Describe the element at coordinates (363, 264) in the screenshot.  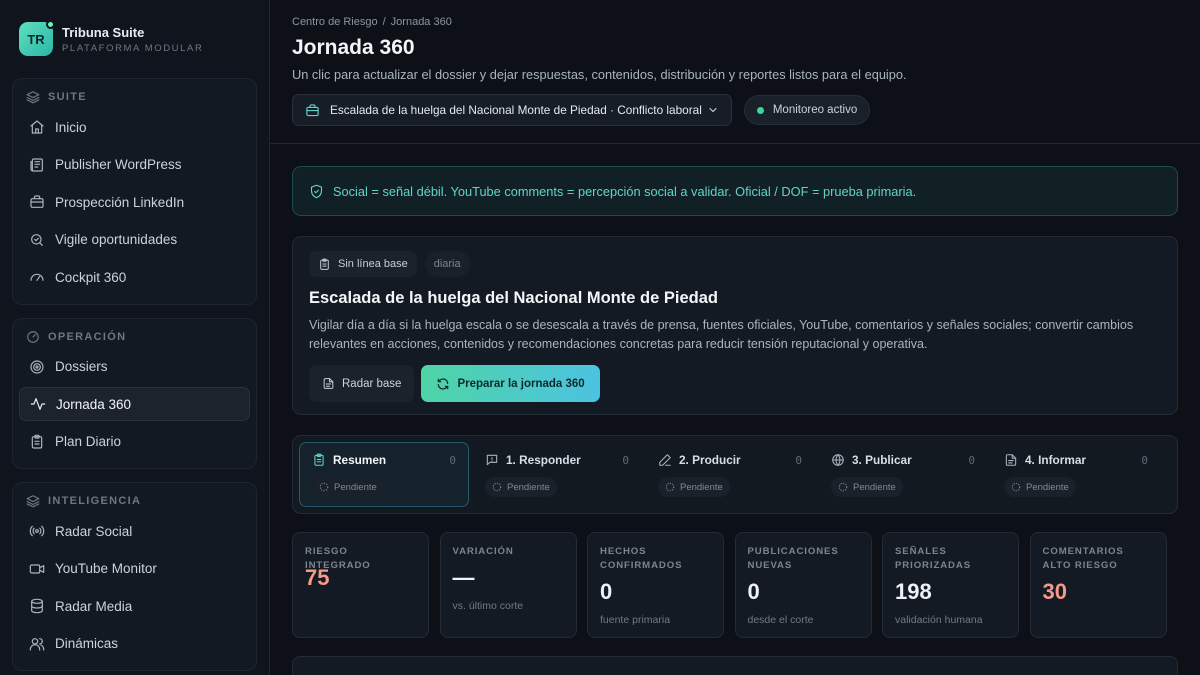
I see `tag-baseline: Sin línea base` at that location.